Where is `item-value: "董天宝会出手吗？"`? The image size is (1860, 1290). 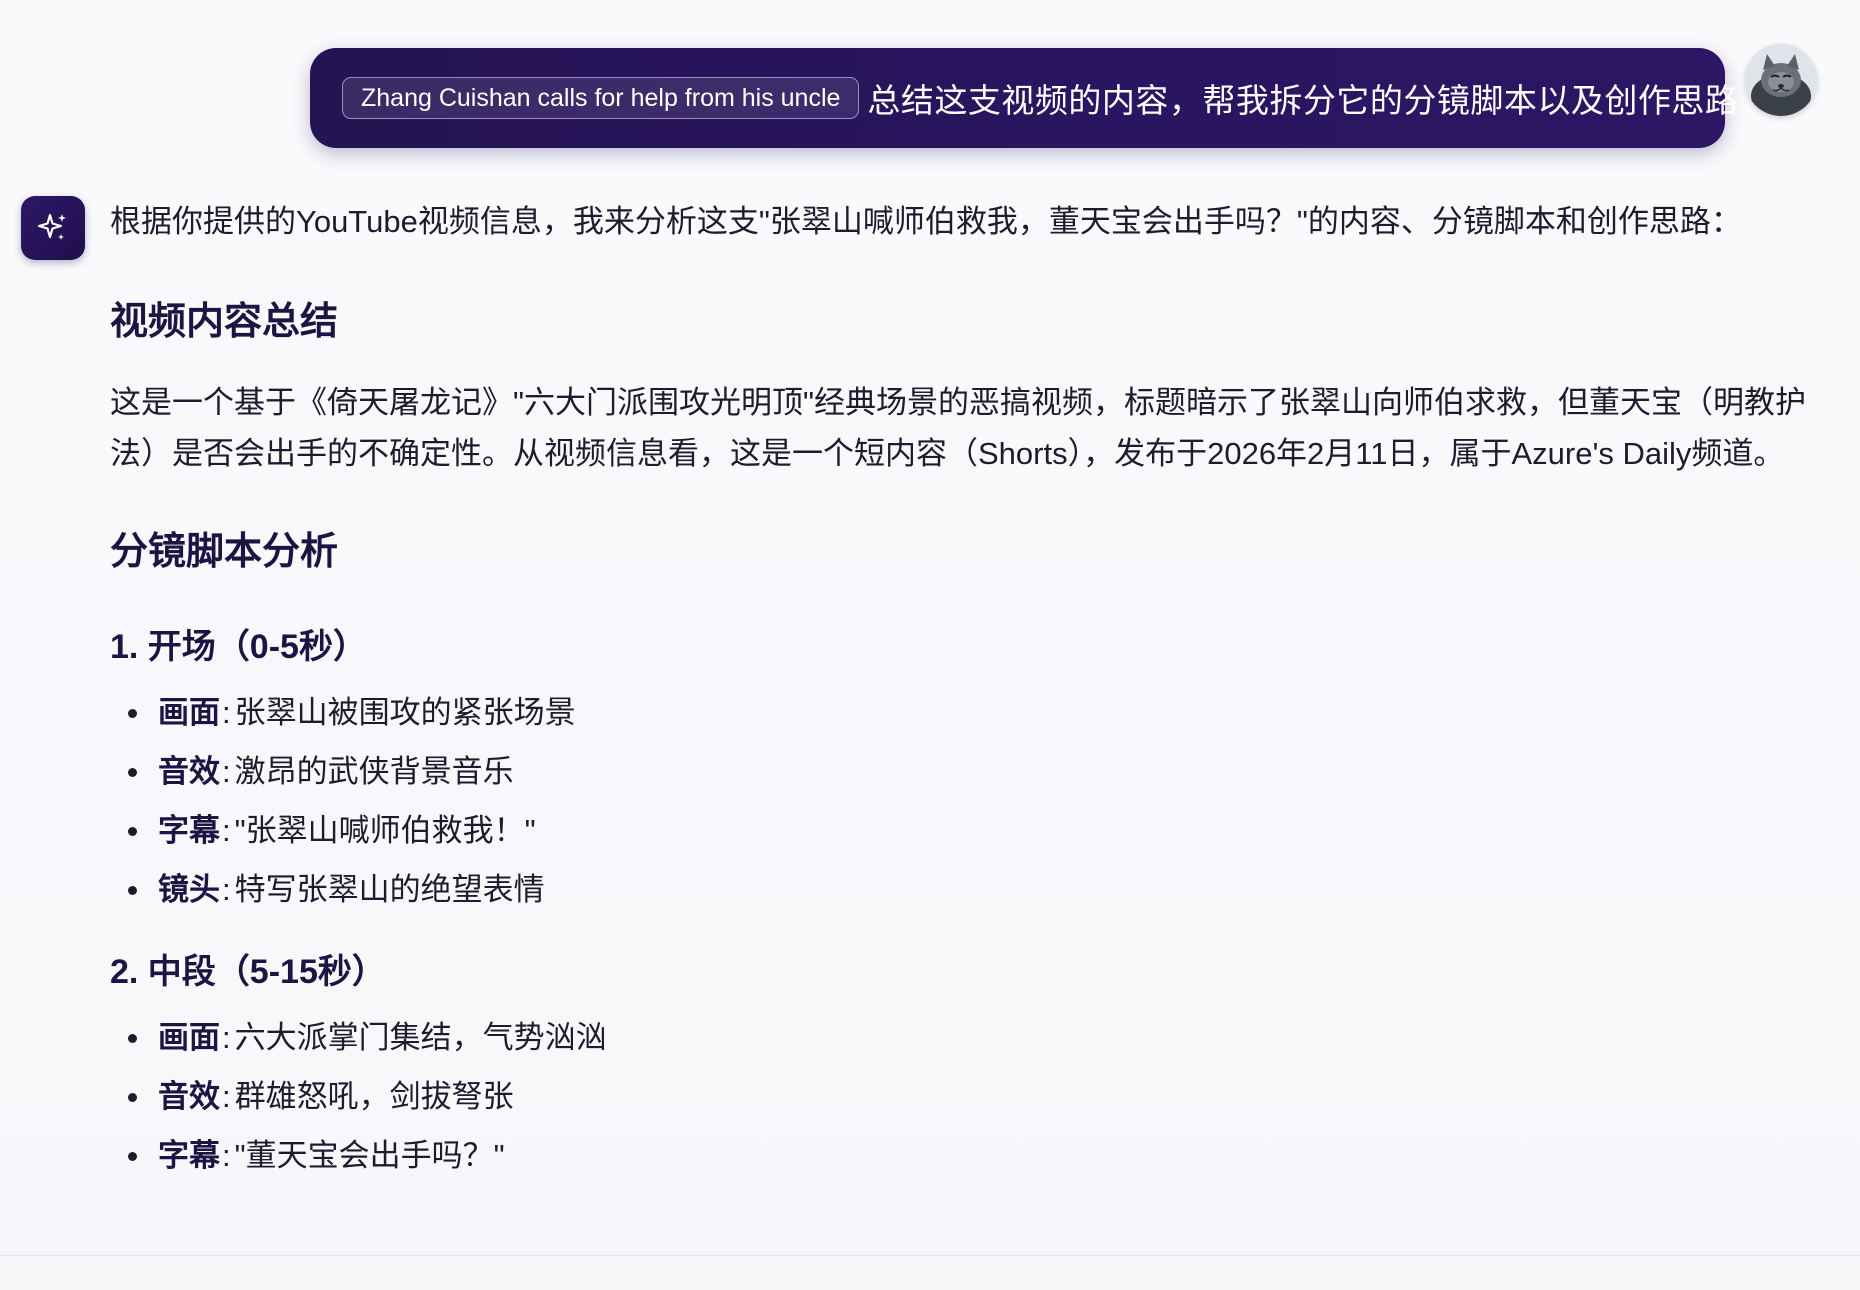 item-value: "董天宝会出手吗？" is located at coordinates (369, 1155).